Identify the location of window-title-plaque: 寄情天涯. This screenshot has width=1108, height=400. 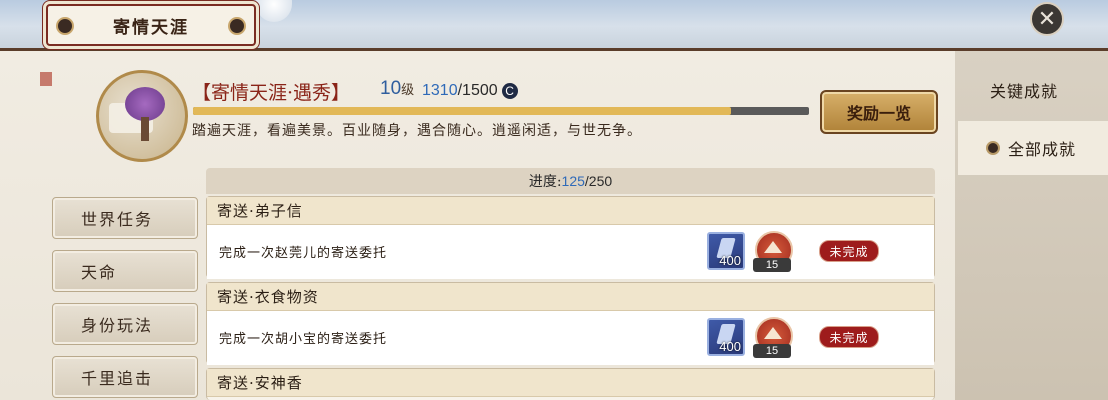
(151, 25).